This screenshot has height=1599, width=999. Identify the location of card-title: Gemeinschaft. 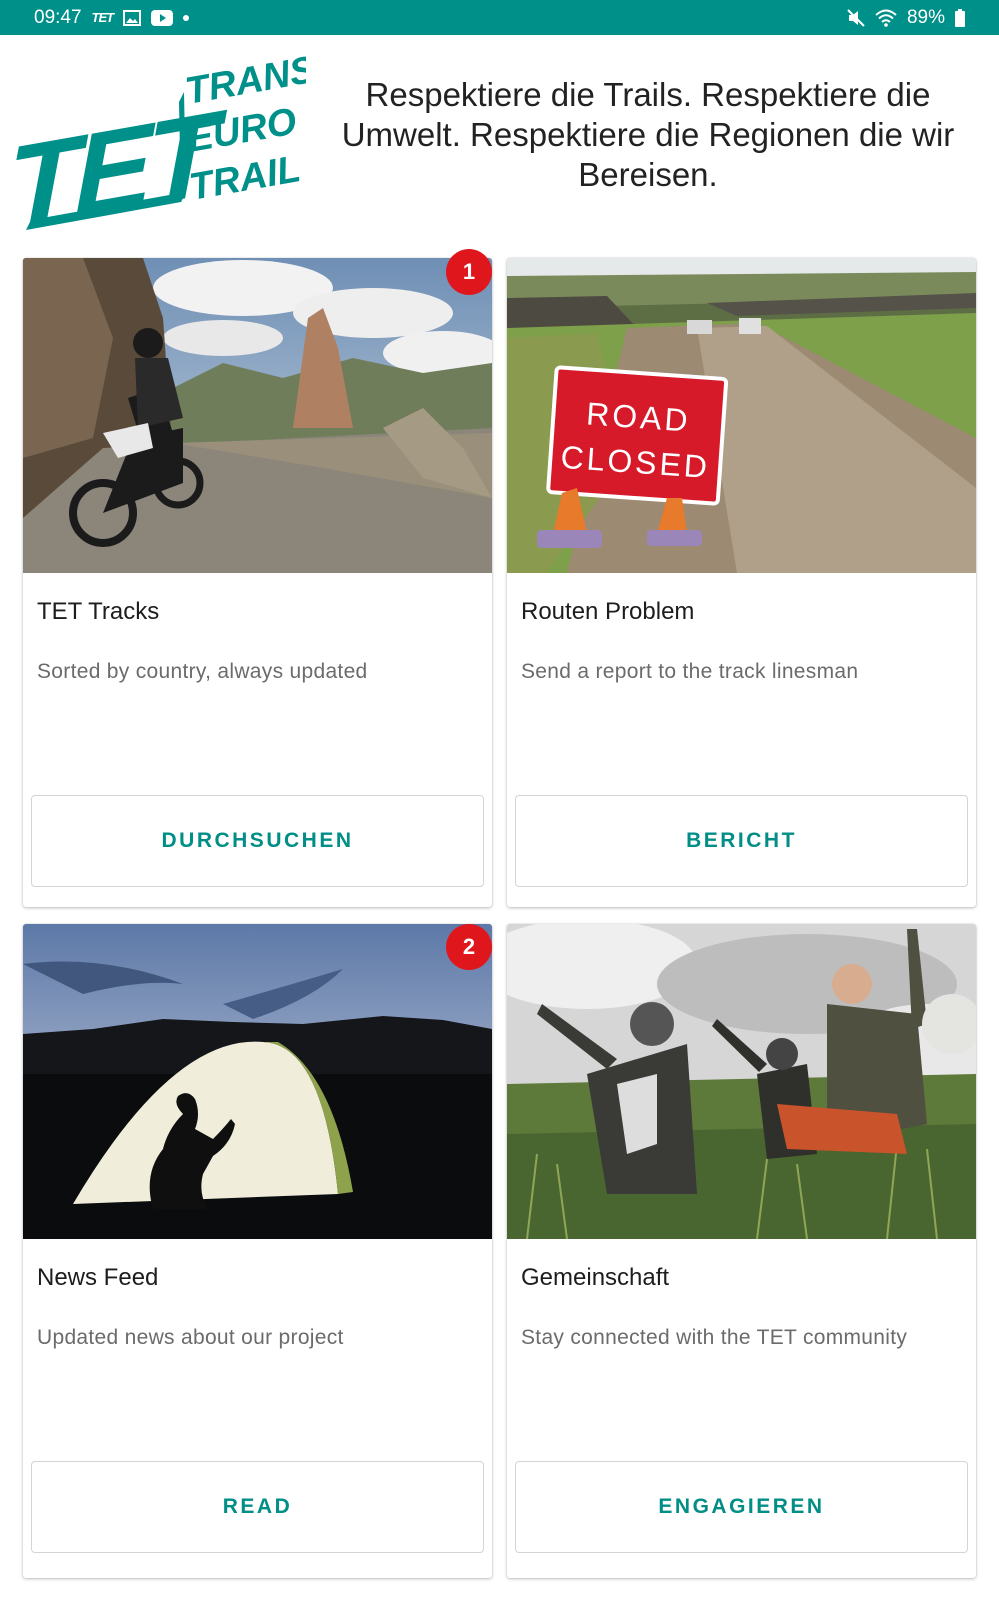
(595, 1277).